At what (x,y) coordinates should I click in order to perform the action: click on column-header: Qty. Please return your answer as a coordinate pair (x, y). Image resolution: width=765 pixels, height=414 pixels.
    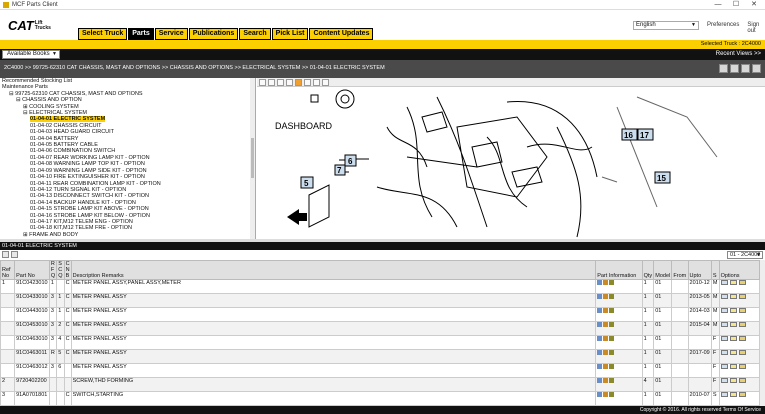
    Looking at the image, I should click on (648, 270).